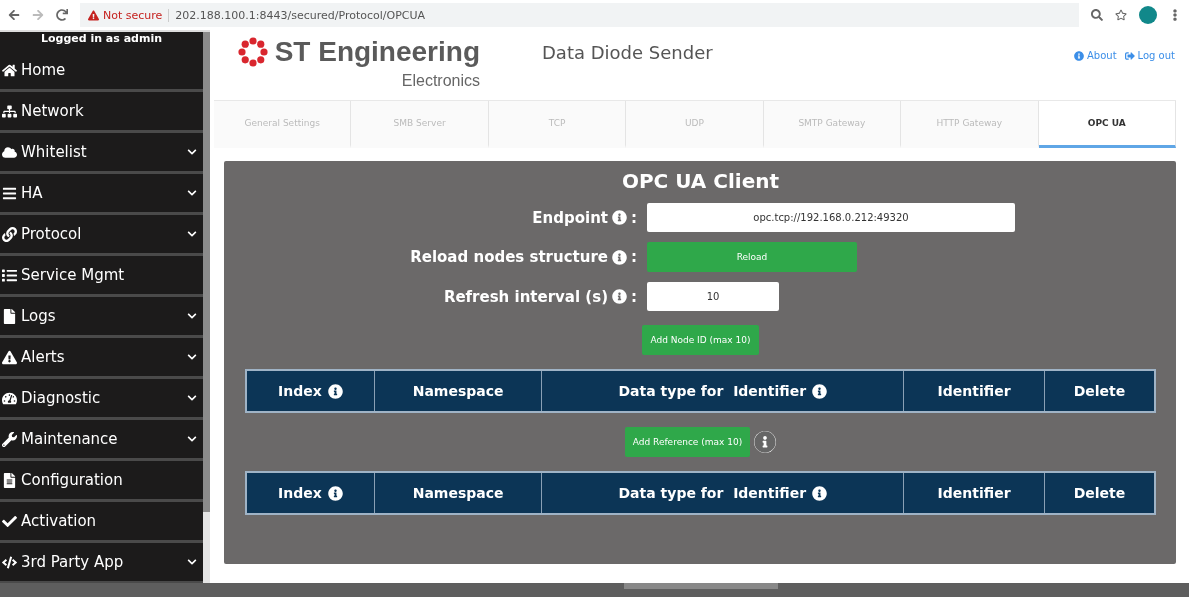 This screenshot has width=1189, height=597. What do you see at coordinates (9, 111) in the screenshot?
I see `sitemap-icon` at bounding box center [9, 111].